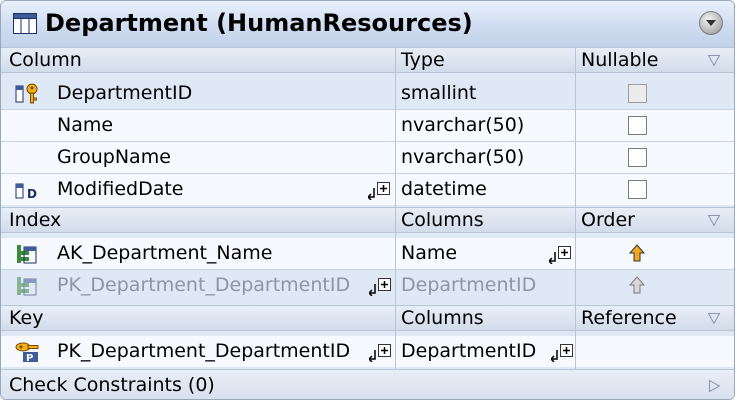  I want to click on title-bar: Department (HumanResources), so click(367, 24).